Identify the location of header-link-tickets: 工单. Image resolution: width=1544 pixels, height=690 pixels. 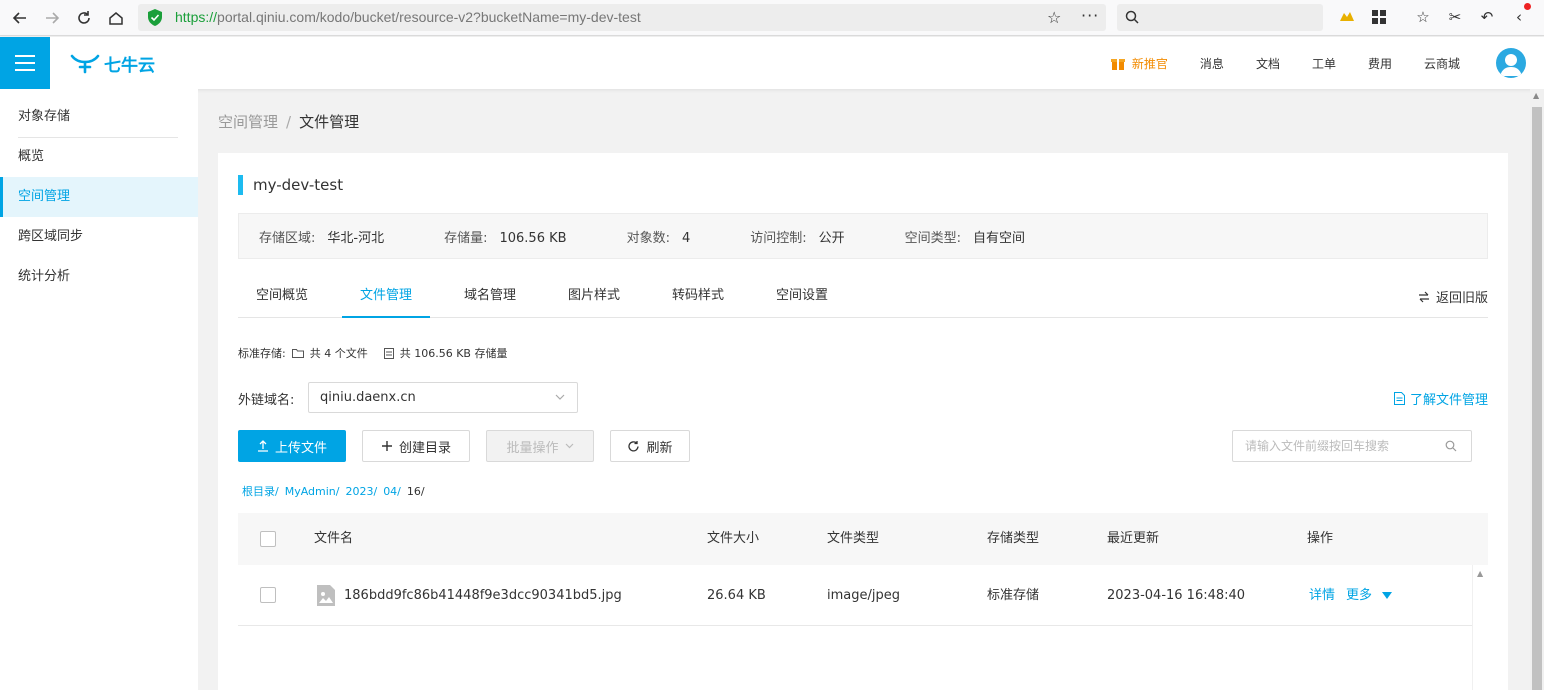
(1324, 63).